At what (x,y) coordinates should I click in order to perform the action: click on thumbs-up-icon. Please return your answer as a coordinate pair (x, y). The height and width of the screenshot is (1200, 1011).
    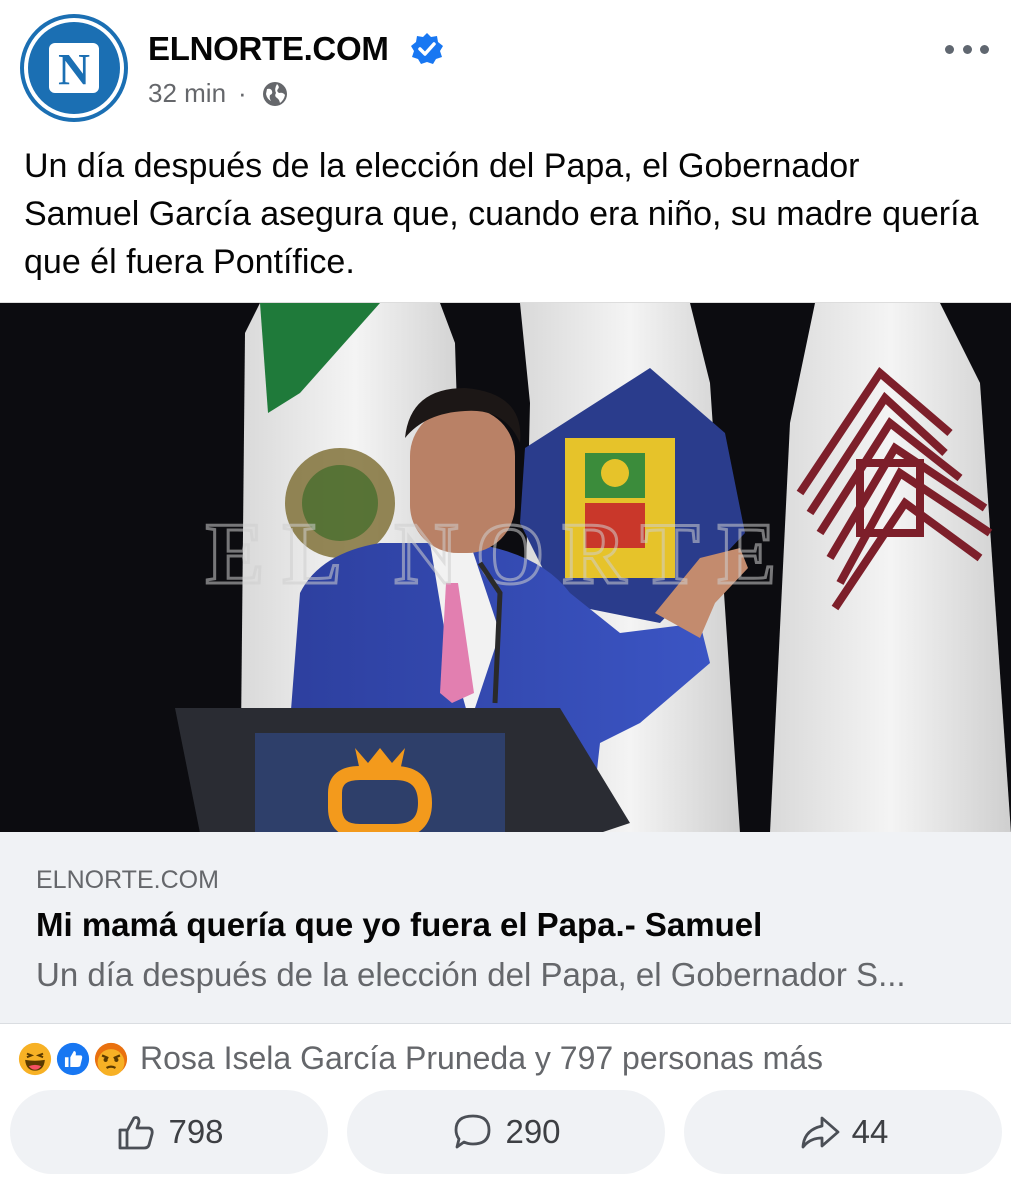
    Looking at the image, I should click on (137, 1133).